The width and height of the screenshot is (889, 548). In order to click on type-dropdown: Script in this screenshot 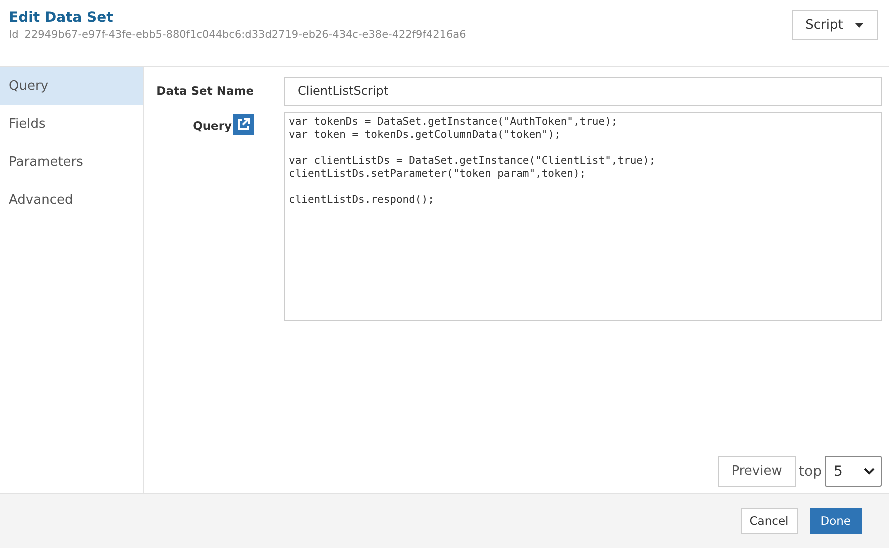, I will do `click(835, 25)`.